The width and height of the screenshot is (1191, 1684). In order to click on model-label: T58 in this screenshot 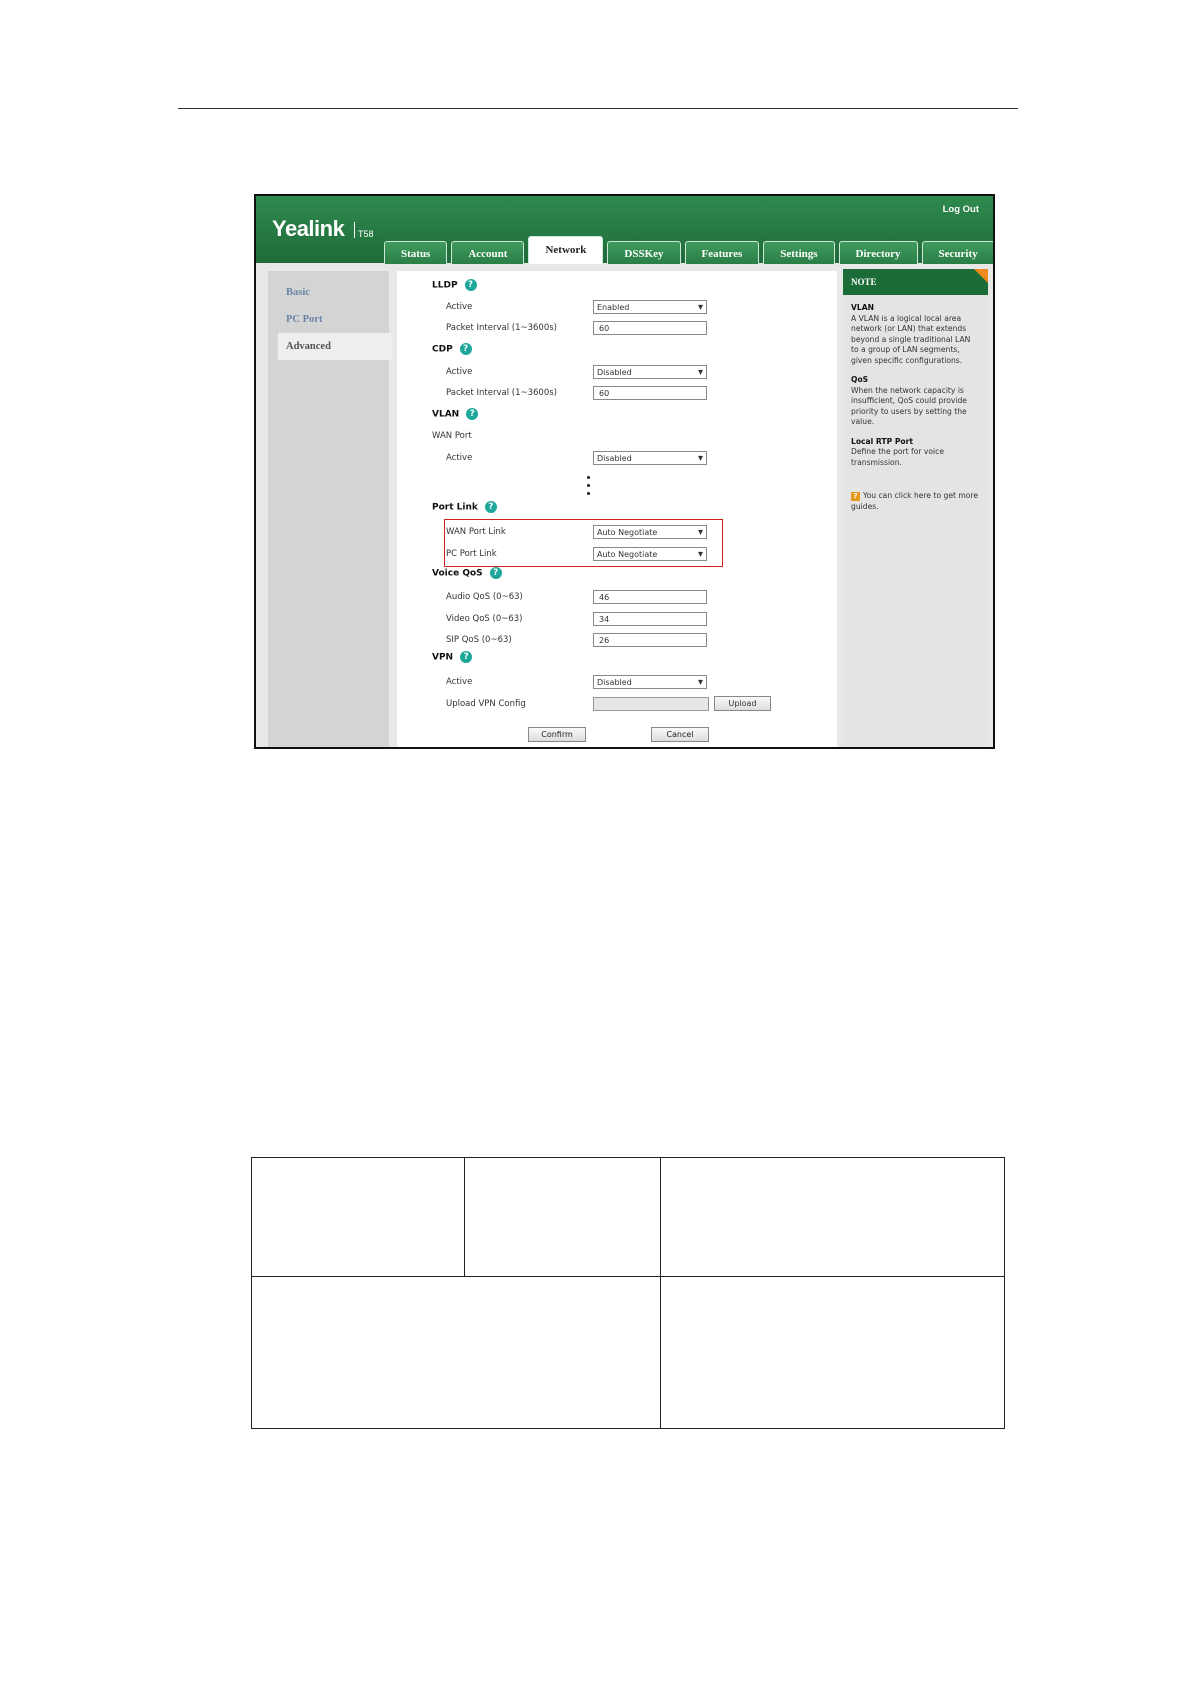, I will do `click(364, 230)`.